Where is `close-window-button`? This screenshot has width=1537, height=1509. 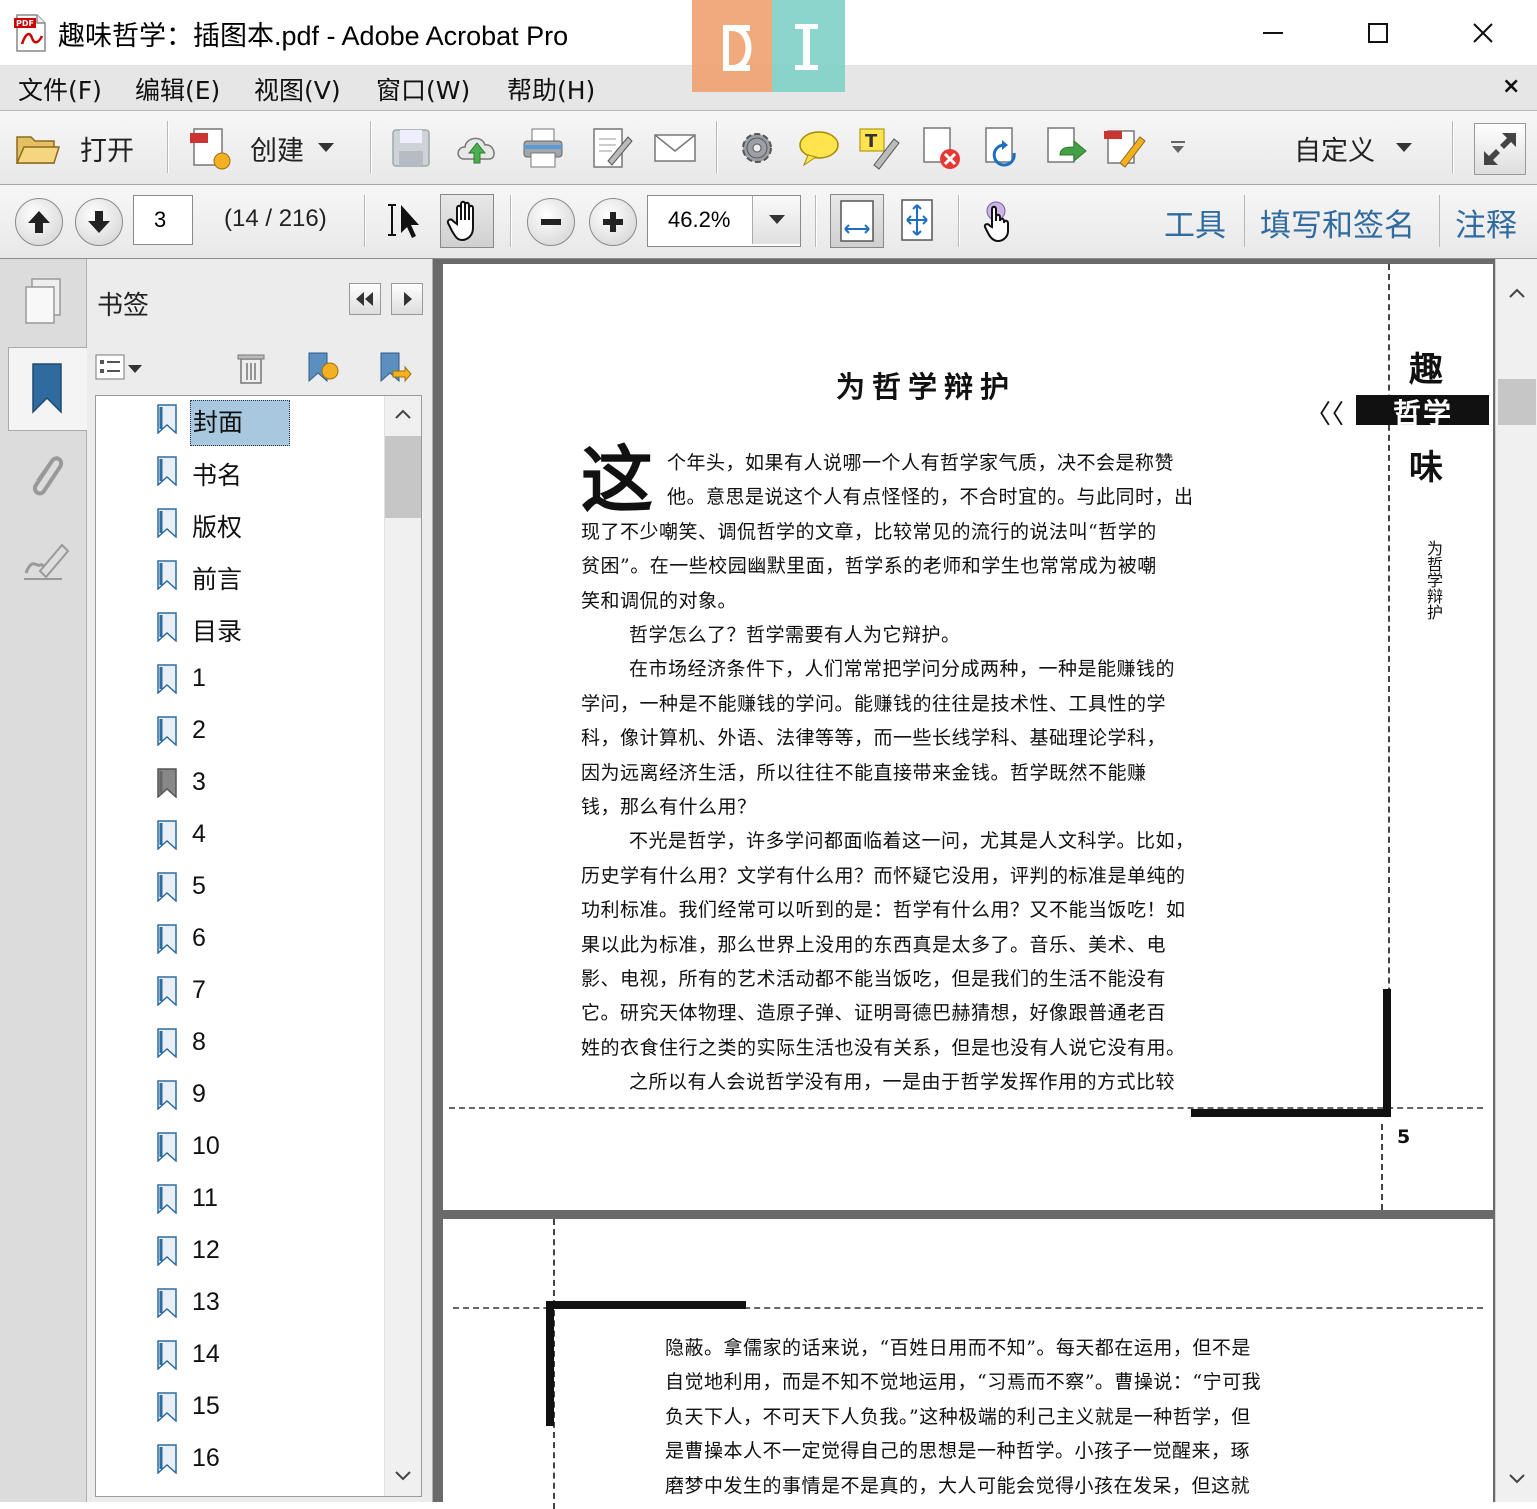
close-window-button is located at coordinates (1482, 32).